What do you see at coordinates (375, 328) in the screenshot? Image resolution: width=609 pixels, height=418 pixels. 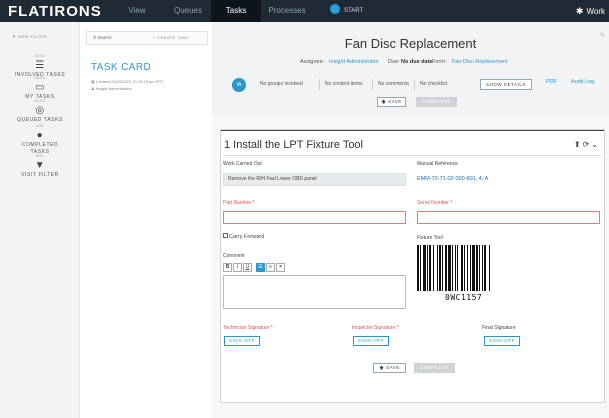 I see `inspector-signature-label: Inspector Signature *` at bounding box center [375, 328].